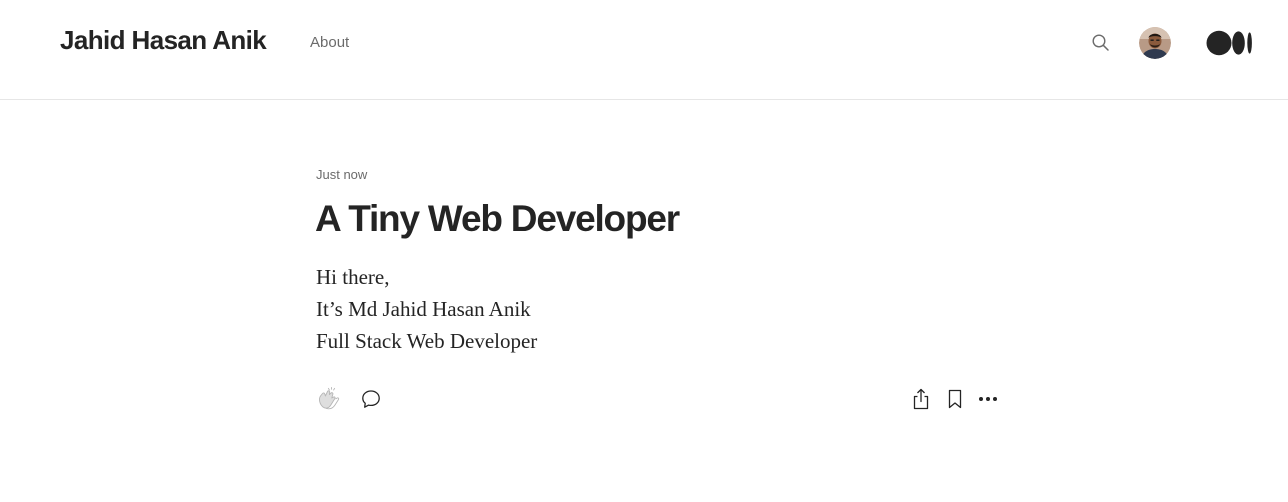  Describe the element at coordinates (955, 399) in the screenshot. I see `bookmark-icon` at that location.